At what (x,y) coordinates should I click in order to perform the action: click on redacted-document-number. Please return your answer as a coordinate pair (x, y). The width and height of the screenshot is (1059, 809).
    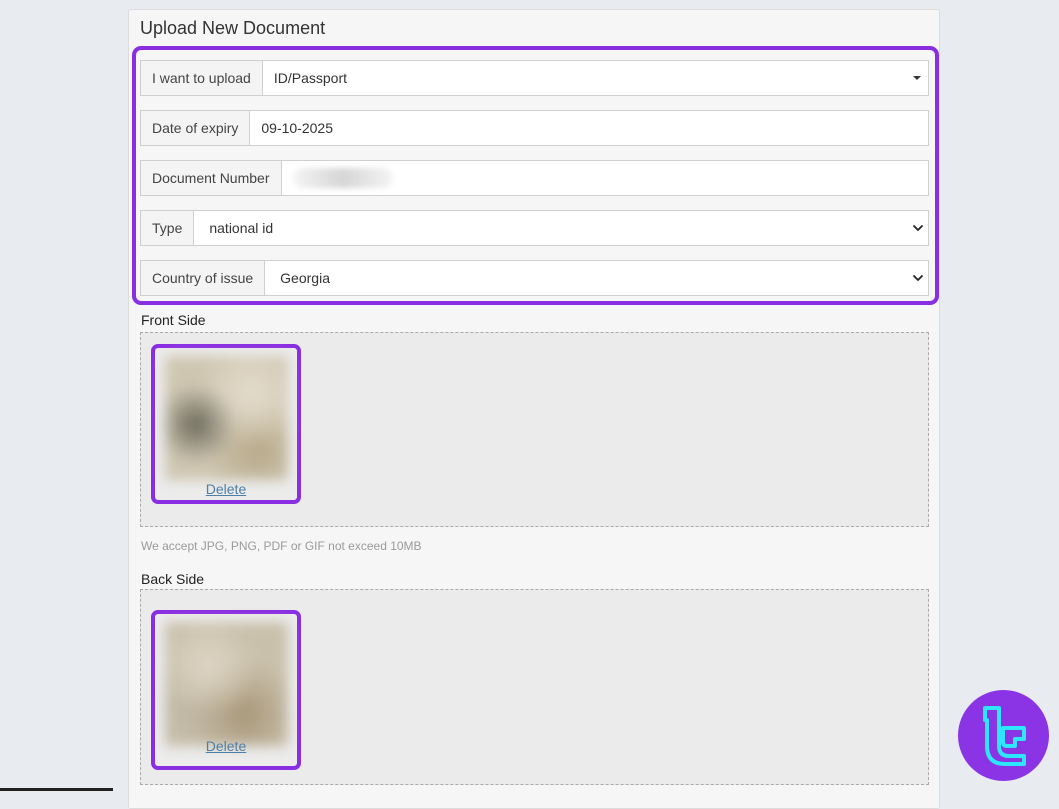
    Looking at the image, I should click on (342, 178).